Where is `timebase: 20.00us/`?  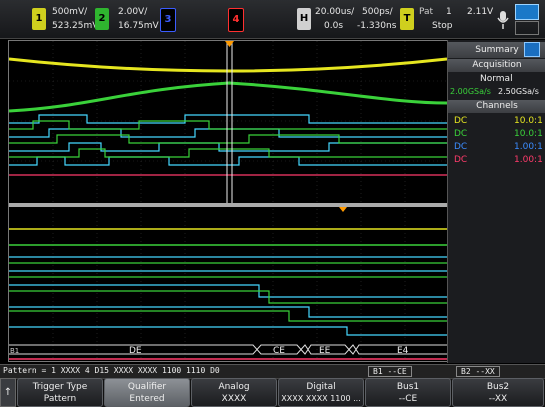 timebase: 20.00us/ is located at coordinates (335, 12).